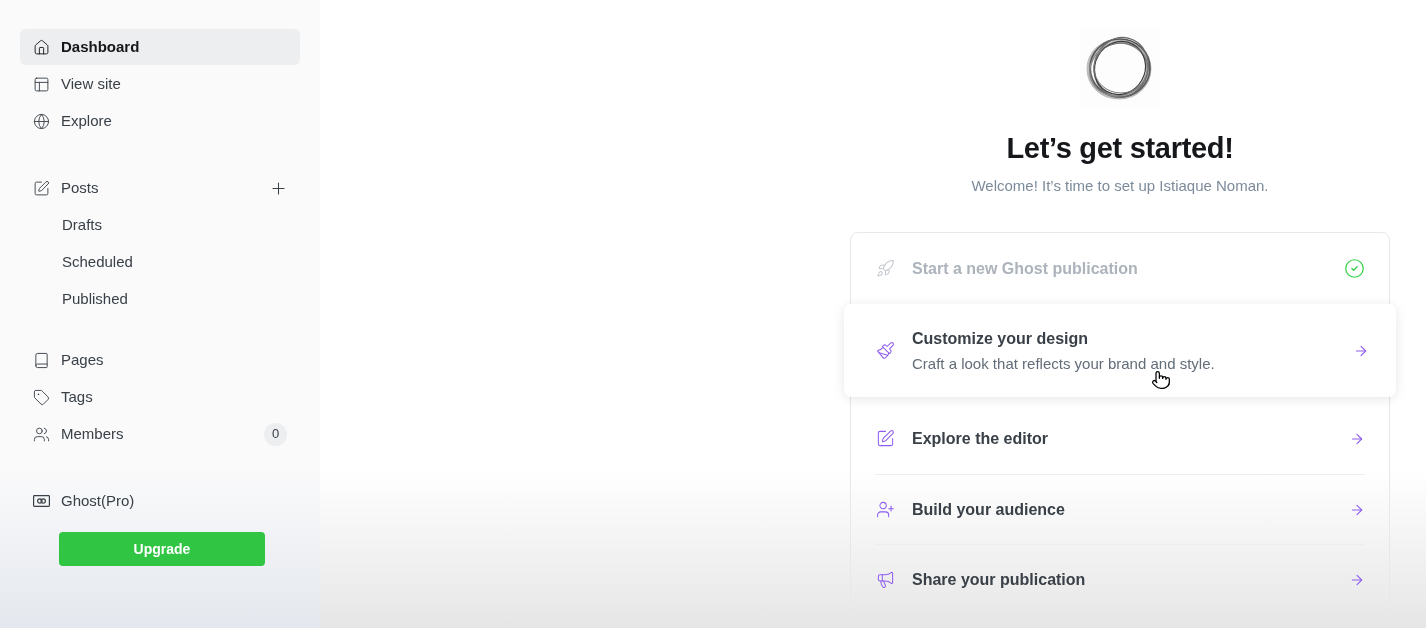  I want to click on sidebar-item: Drafts, so click(160, 225).